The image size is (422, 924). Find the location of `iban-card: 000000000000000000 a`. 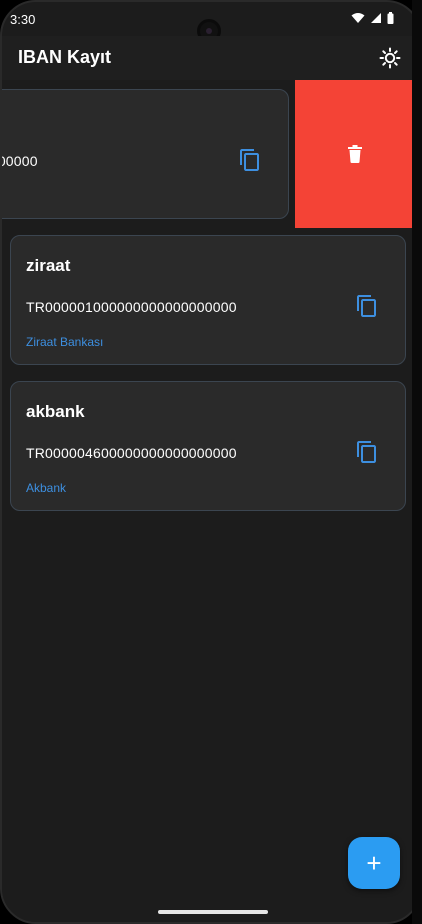

iban-card: 000000000000000000 a is located at coordinates (144, 154).